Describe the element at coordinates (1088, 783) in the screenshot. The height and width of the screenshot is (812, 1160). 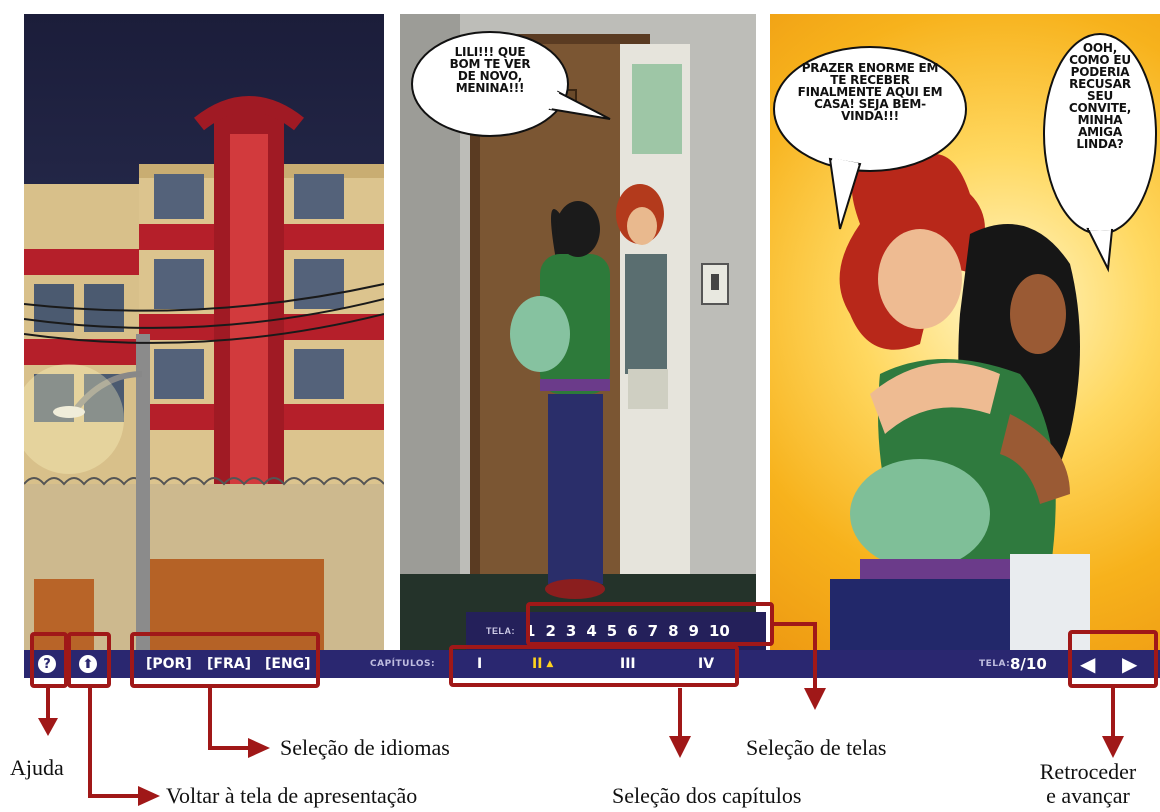
I see `caption-navigation: Retroceder e avançar` at that location.